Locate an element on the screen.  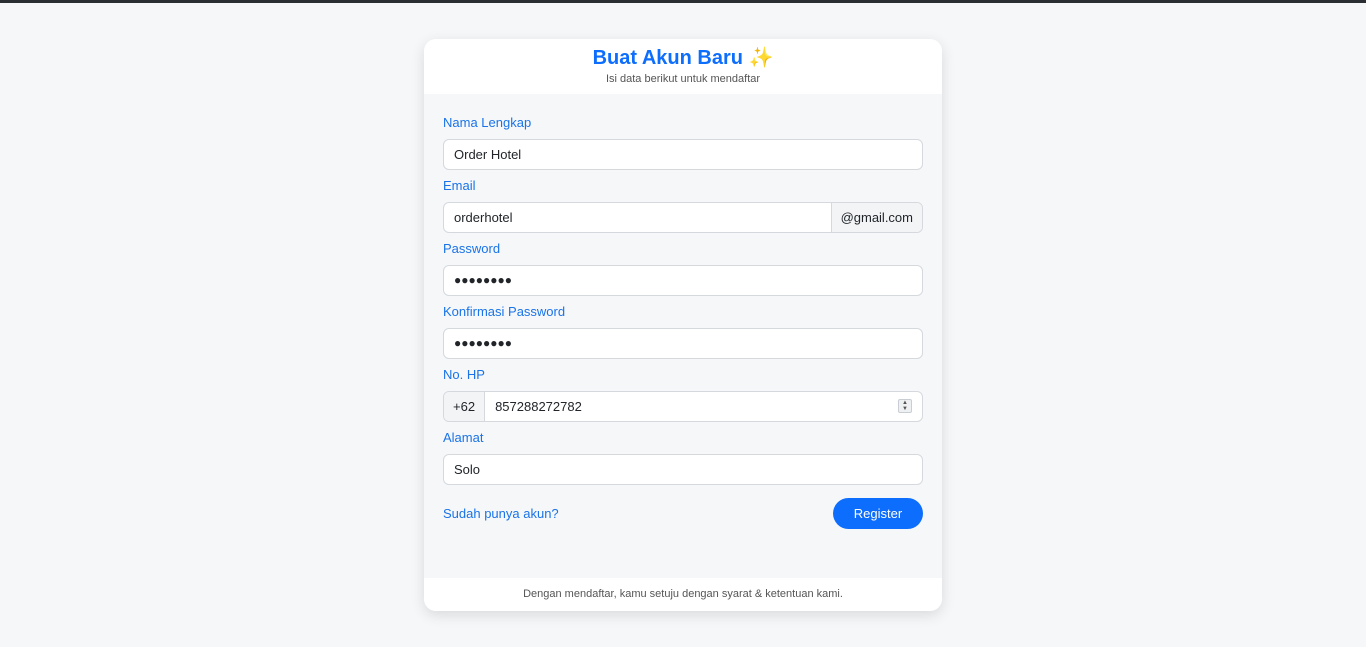
confirm-password-input: ●●●●●●●● is located at coordinates (683, 343).